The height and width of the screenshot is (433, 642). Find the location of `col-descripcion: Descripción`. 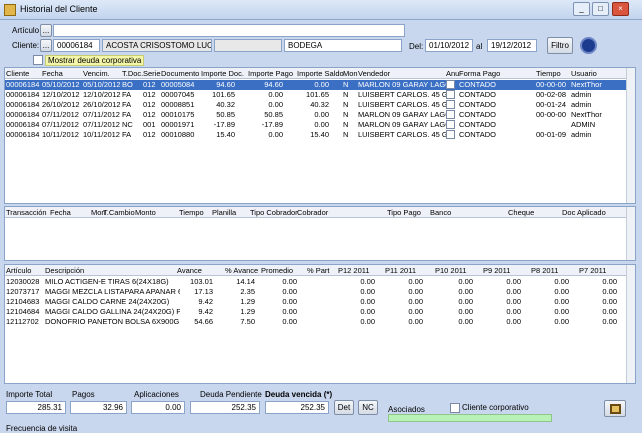

col-descripcion: Descripción is located at coordinates (64, 270).